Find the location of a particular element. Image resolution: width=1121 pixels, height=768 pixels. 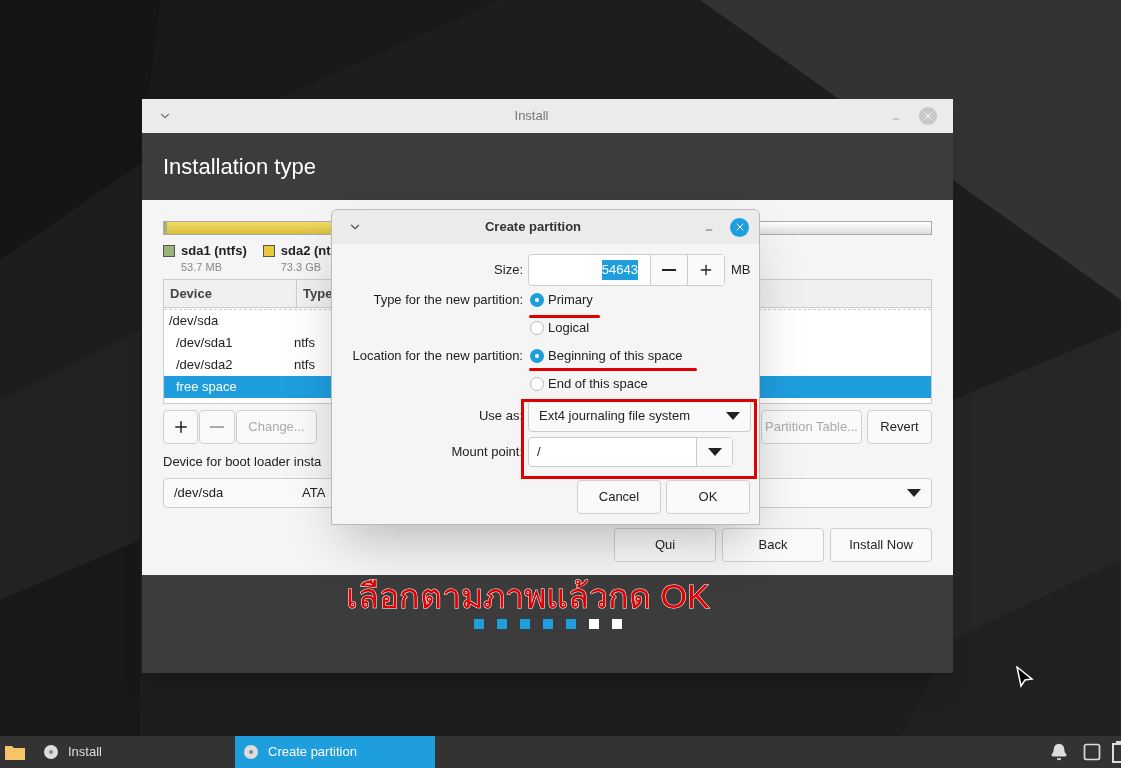

close-icon is located at coordinates (928, 116).